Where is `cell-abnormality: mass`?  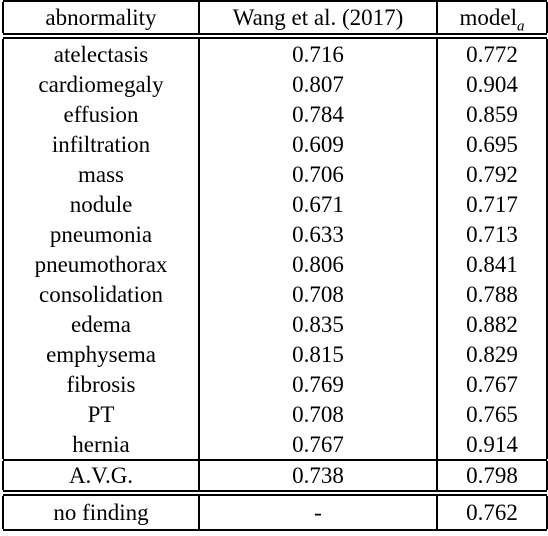
cell-abnormality: mass is located at coordinates (100, 174).